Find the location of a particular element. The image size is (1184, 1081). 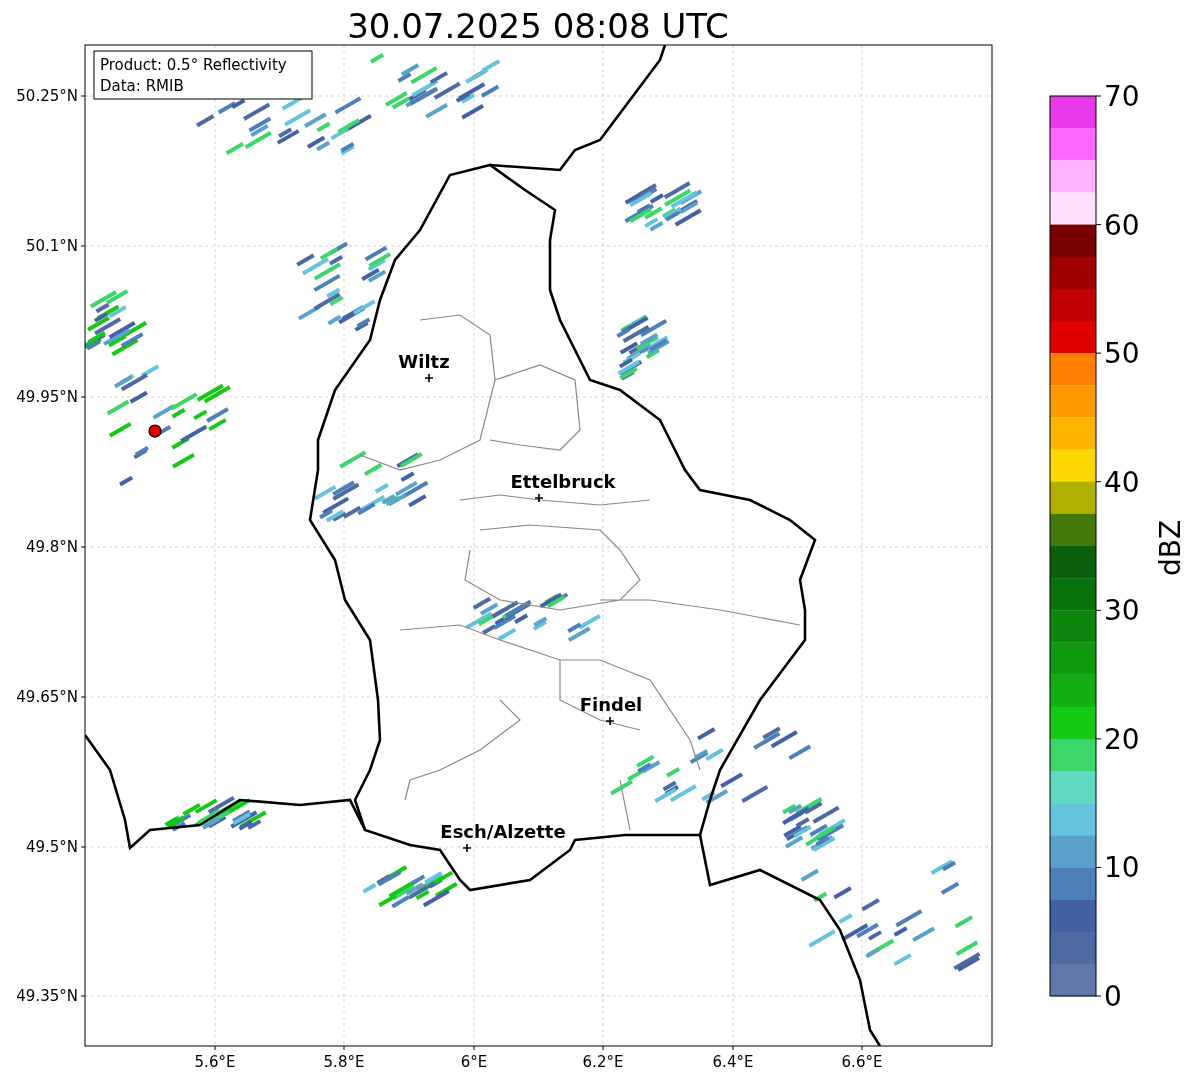

colorbar-tick-label: 70 is located at coordinates (1122, 96).